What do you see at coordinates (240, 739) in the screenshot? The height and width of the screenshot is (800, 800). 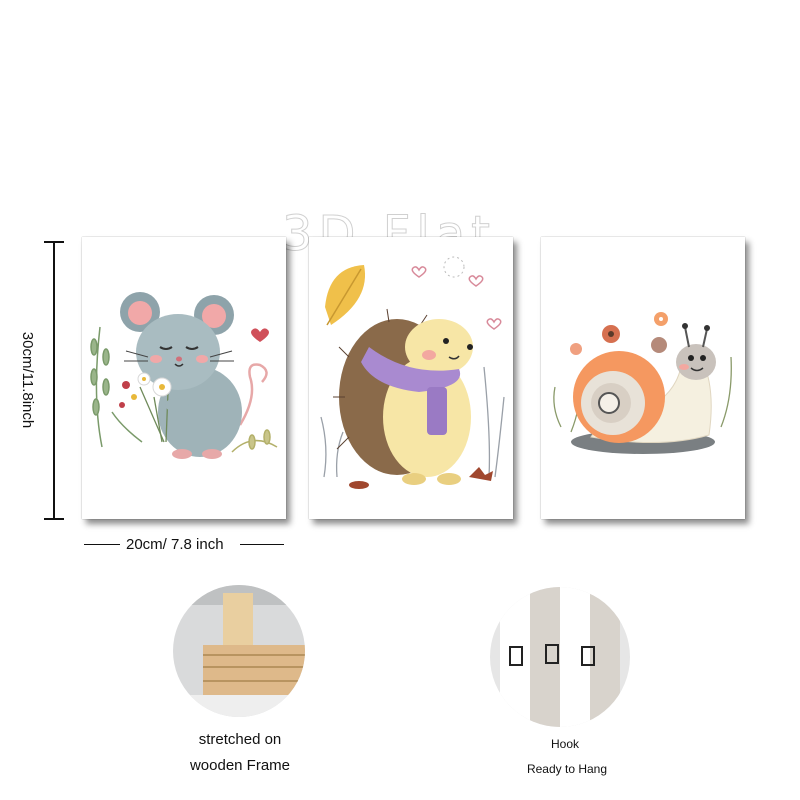 I see `frame-caption-line1: stretched on` at bounding box center [240, 739].